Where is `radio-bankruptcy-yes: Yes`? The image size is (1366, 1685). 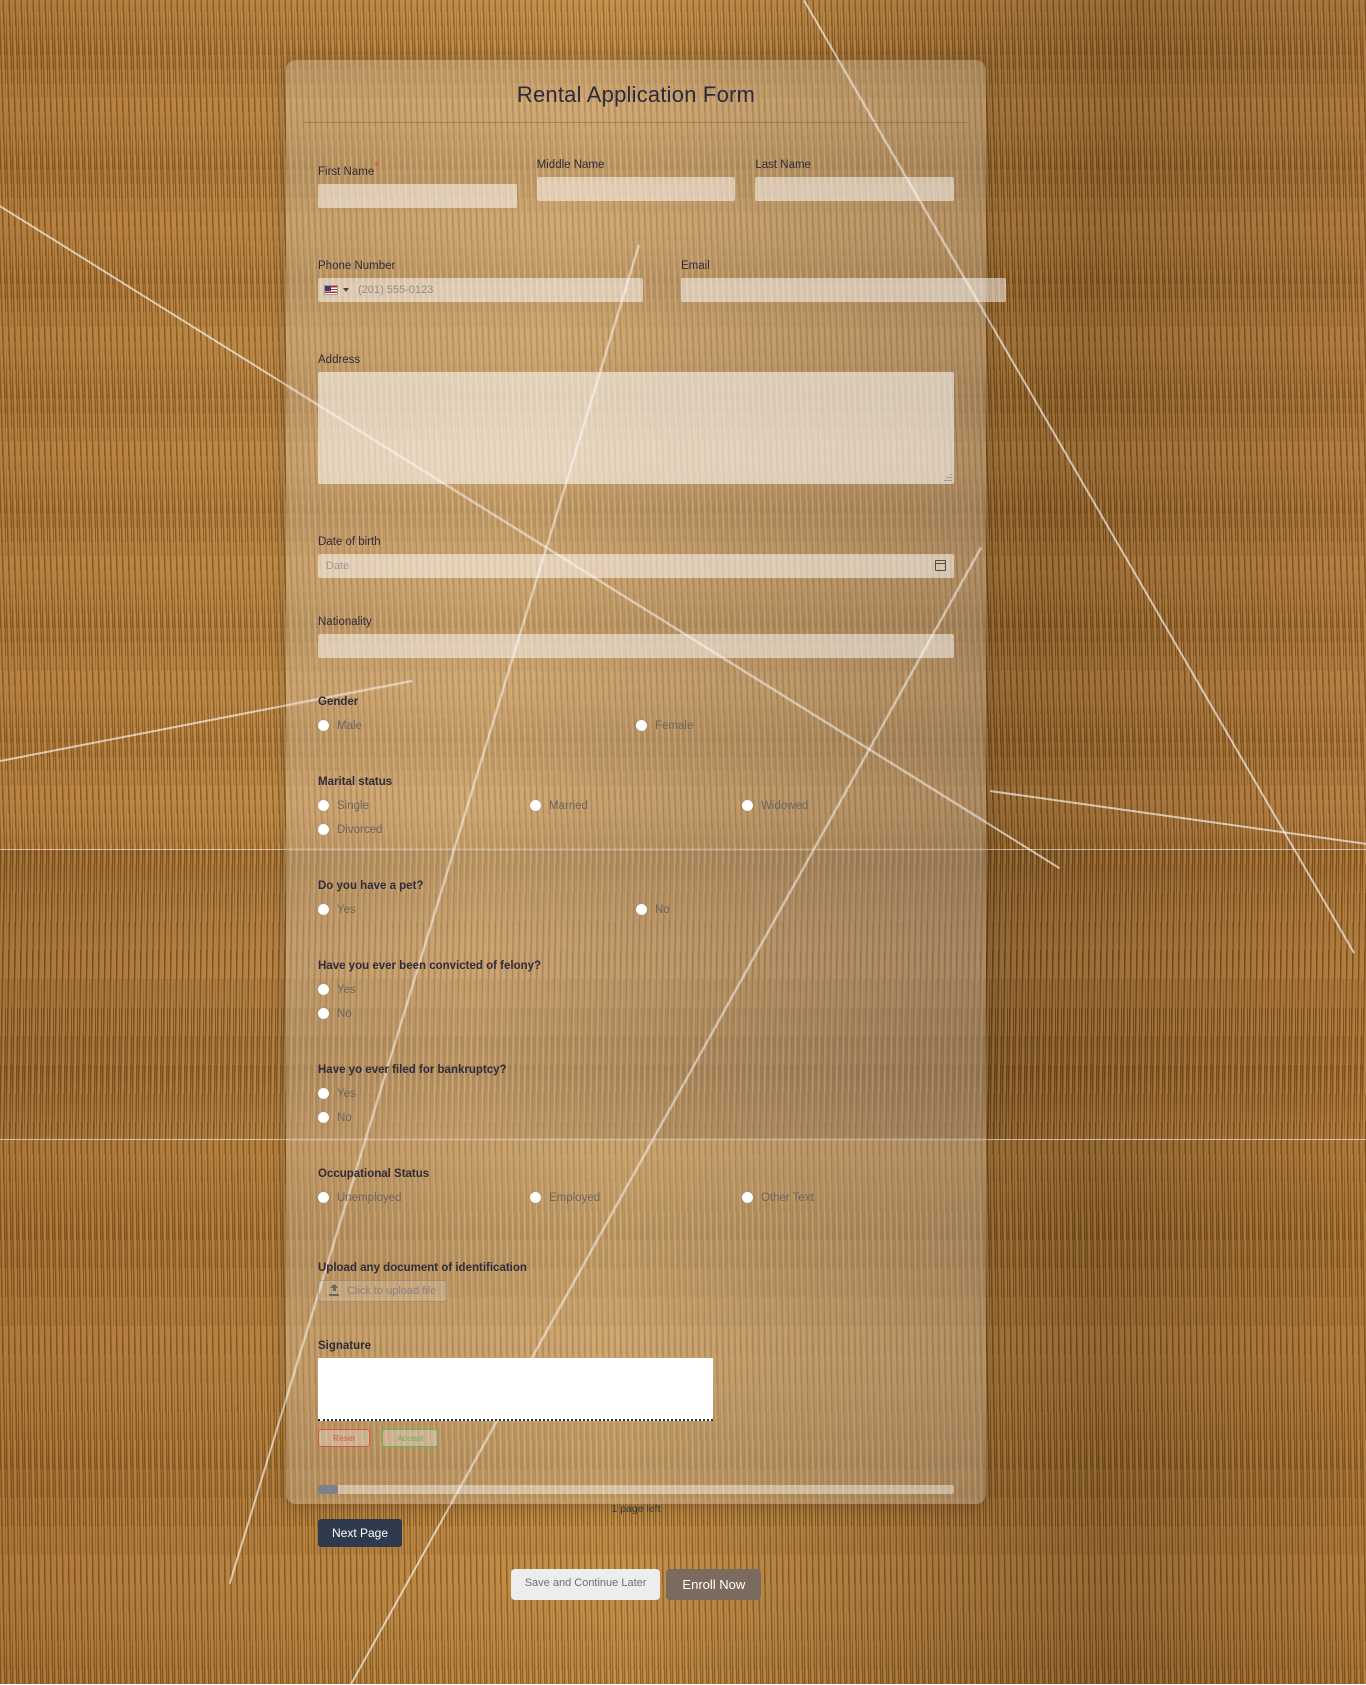
radio-bankruptcy-yes: Yes is located at coordinates (636, 1094).